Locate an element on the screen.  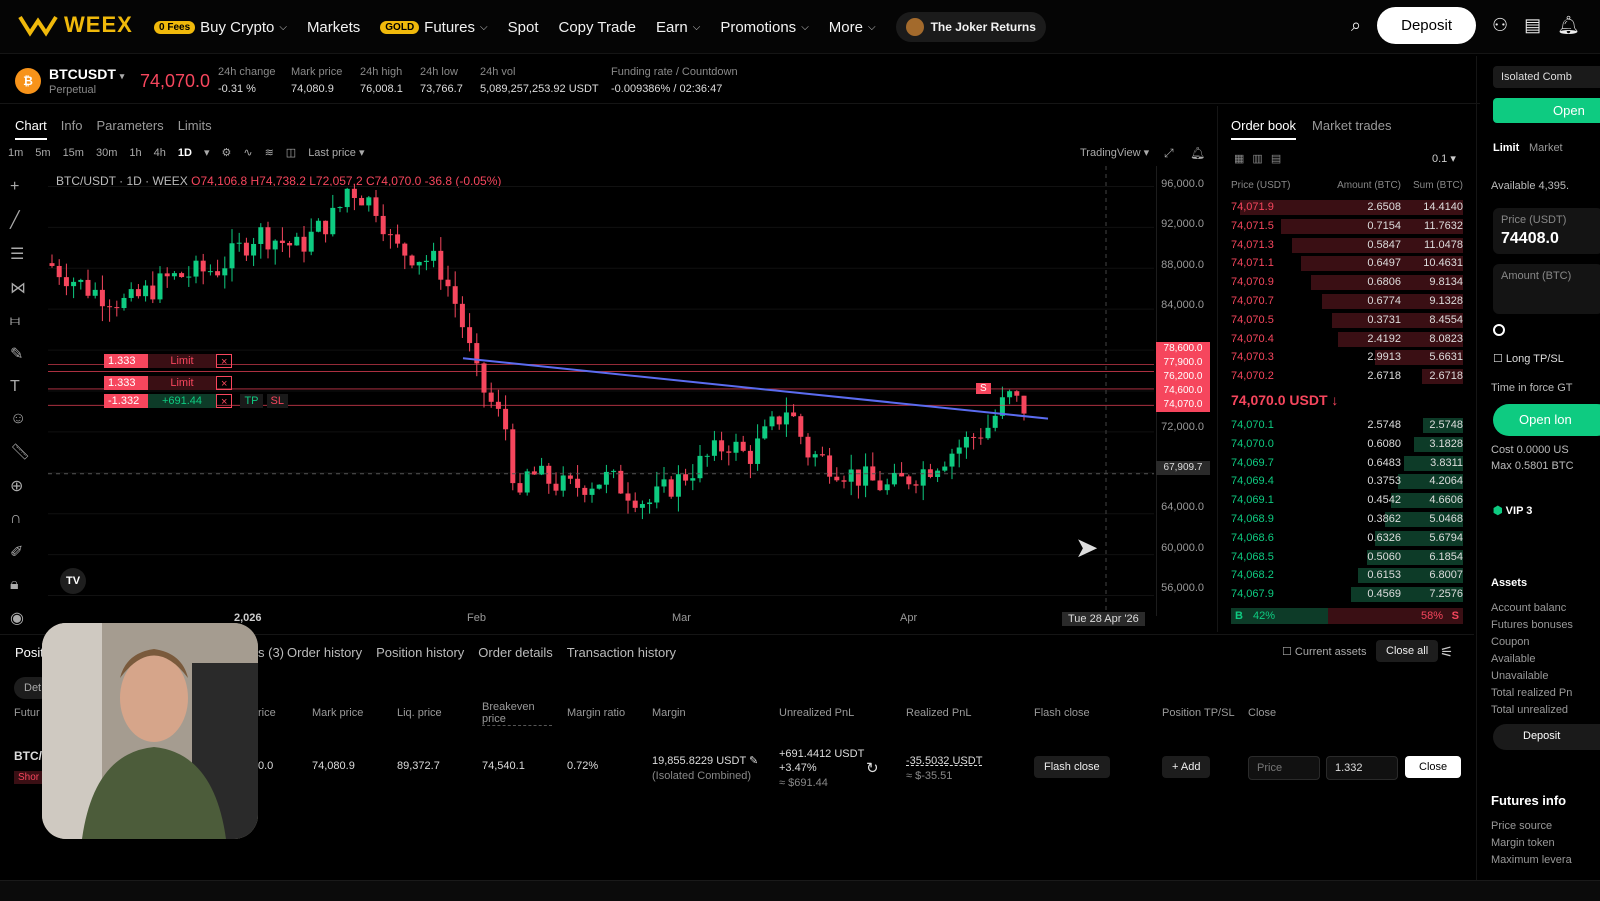
info-item: Maximum levera is located at coordinates (1531, 860).